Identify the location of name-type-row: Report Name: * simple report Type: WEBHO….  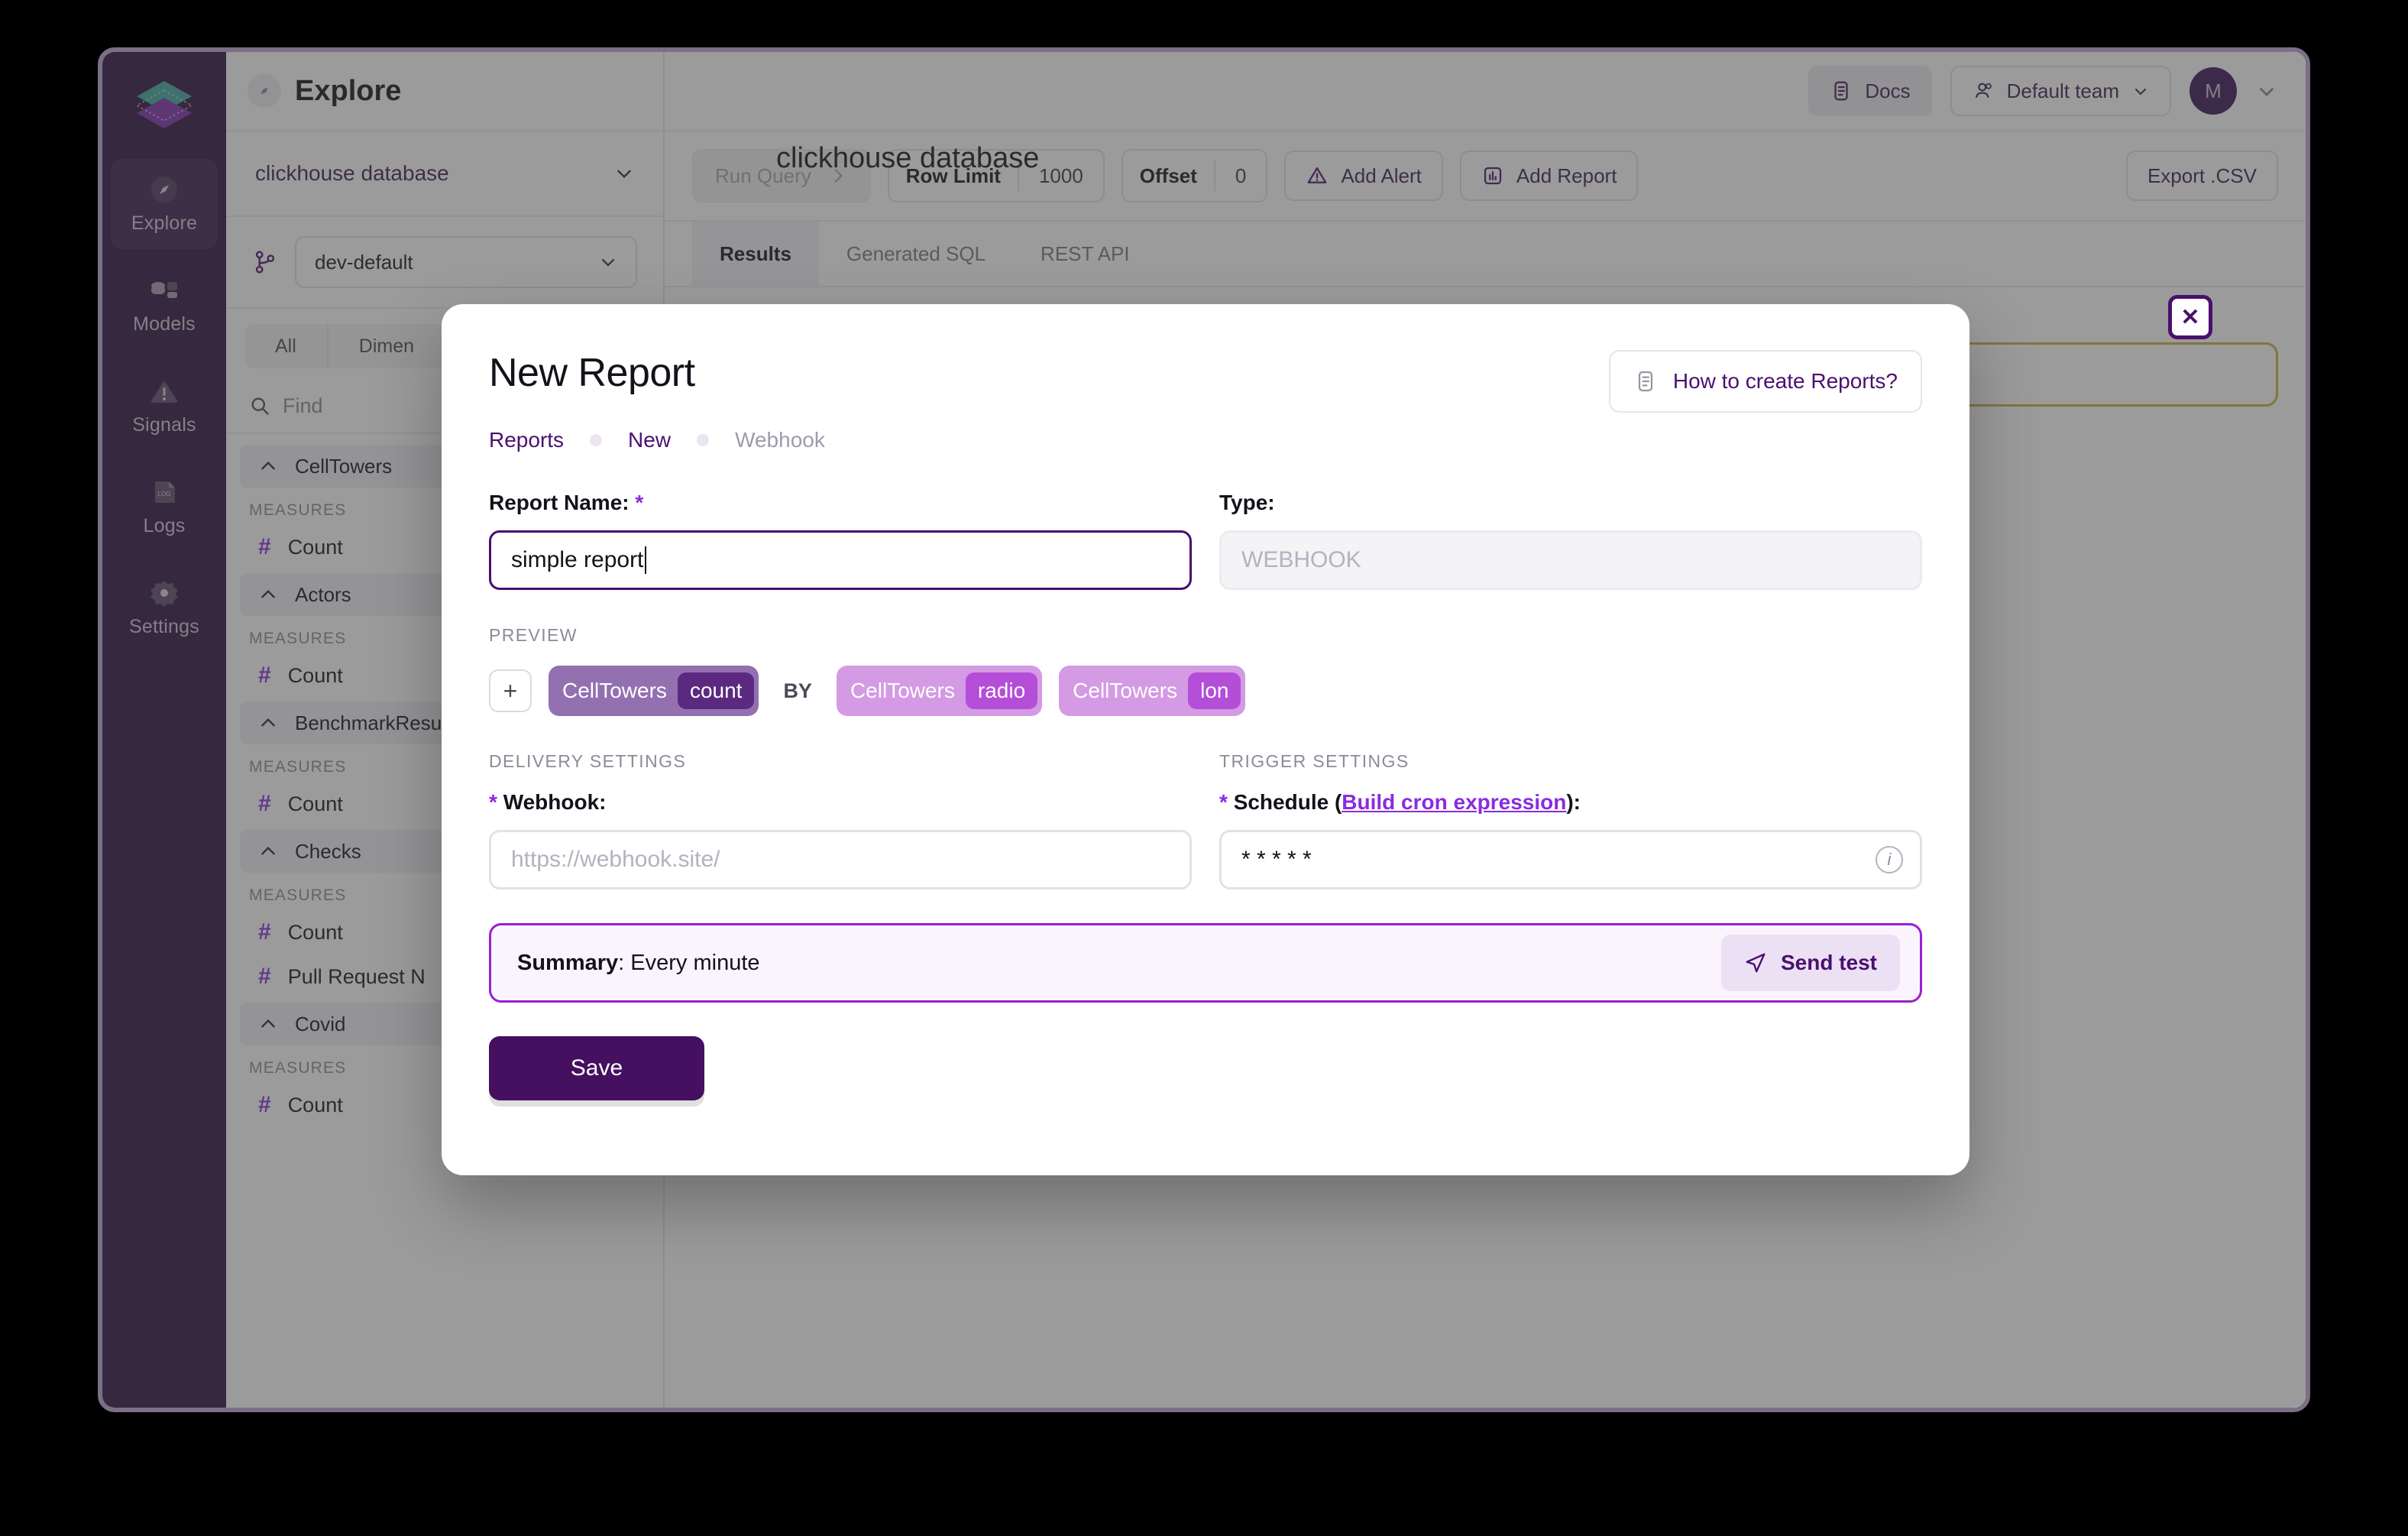
(1205, 540).